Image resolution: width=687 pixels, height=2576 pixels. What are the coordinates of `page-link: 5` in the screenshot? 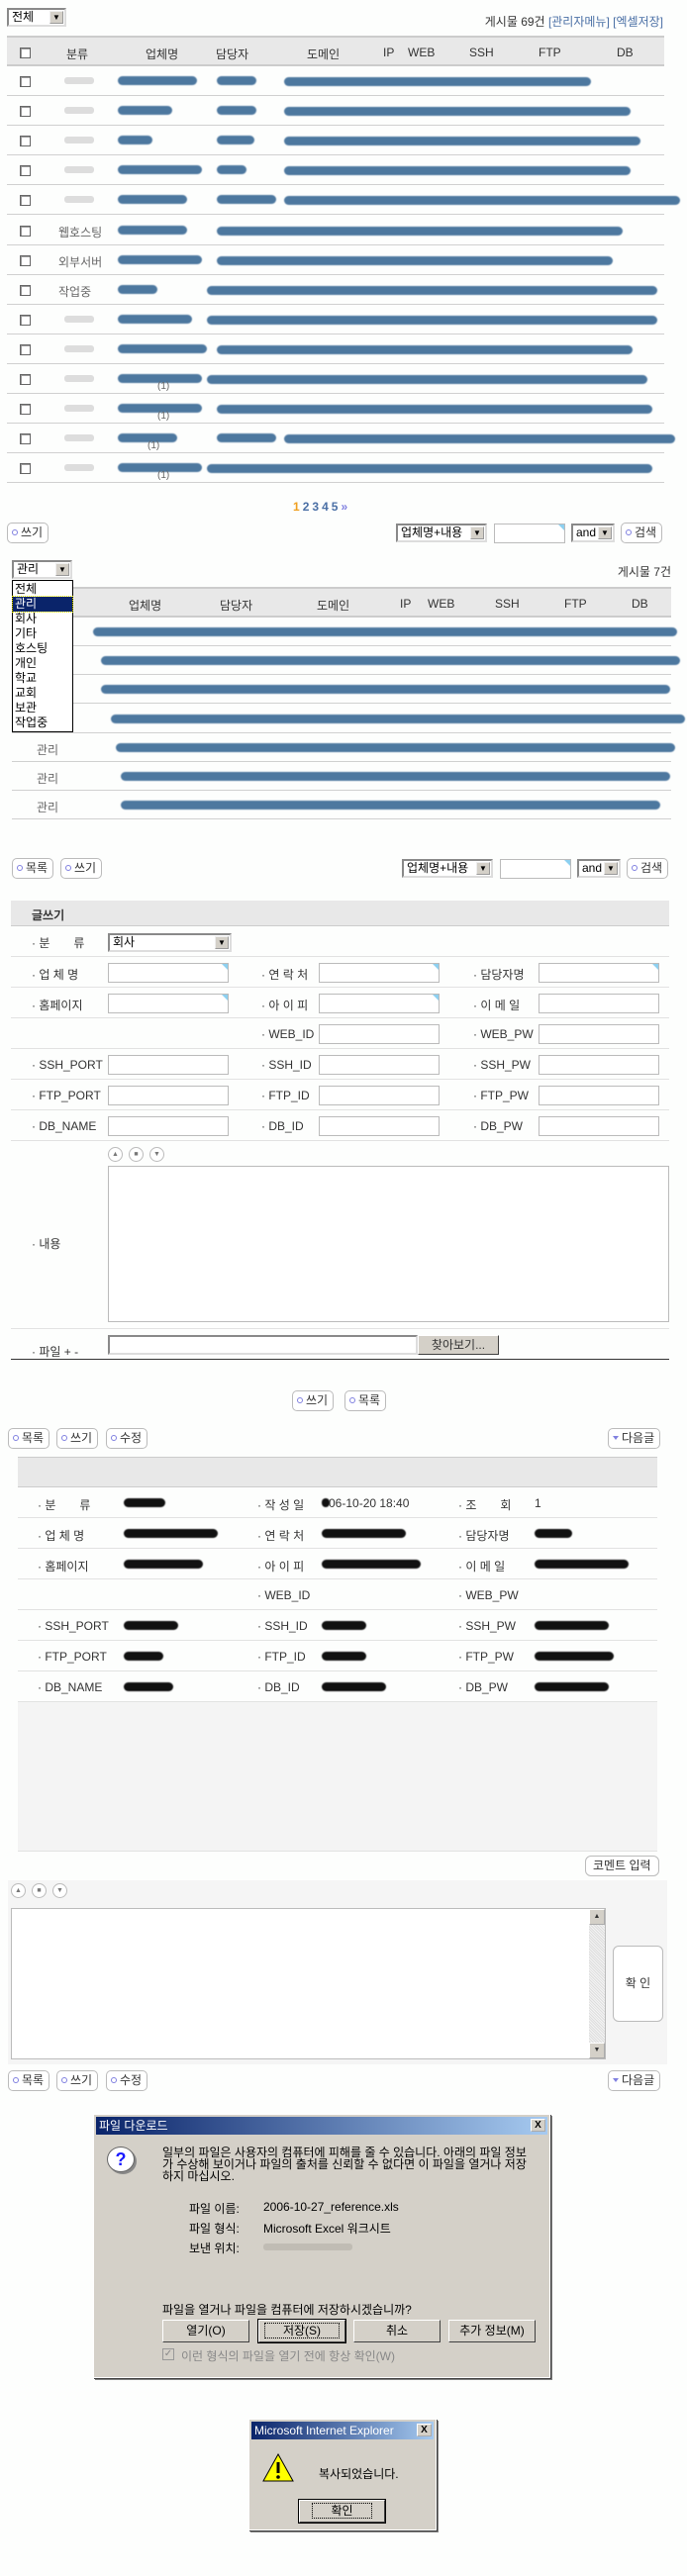 It's located at (337, 507).